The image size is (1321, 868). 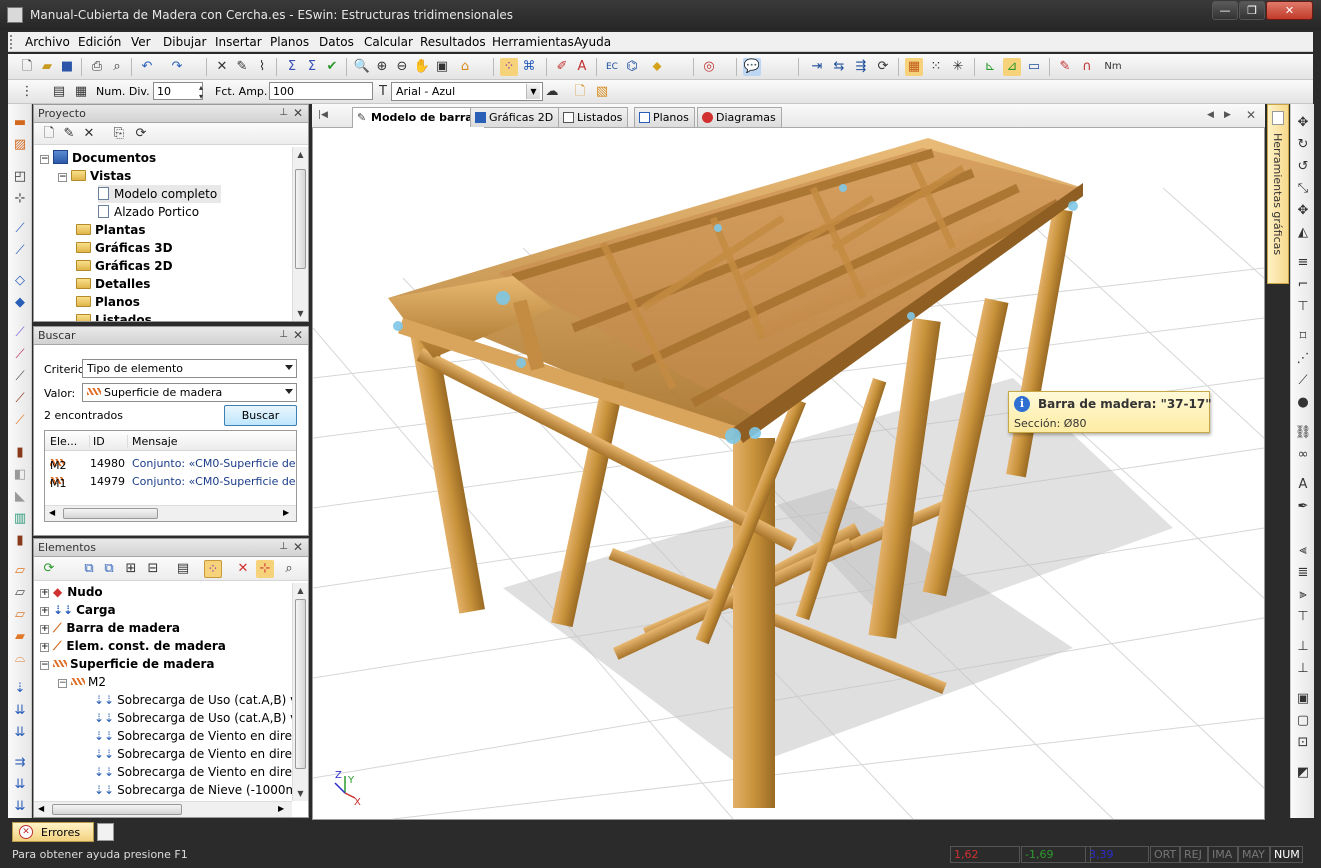 I want to click on load-surface-icon: ⇊, so click(x=20, y=733).